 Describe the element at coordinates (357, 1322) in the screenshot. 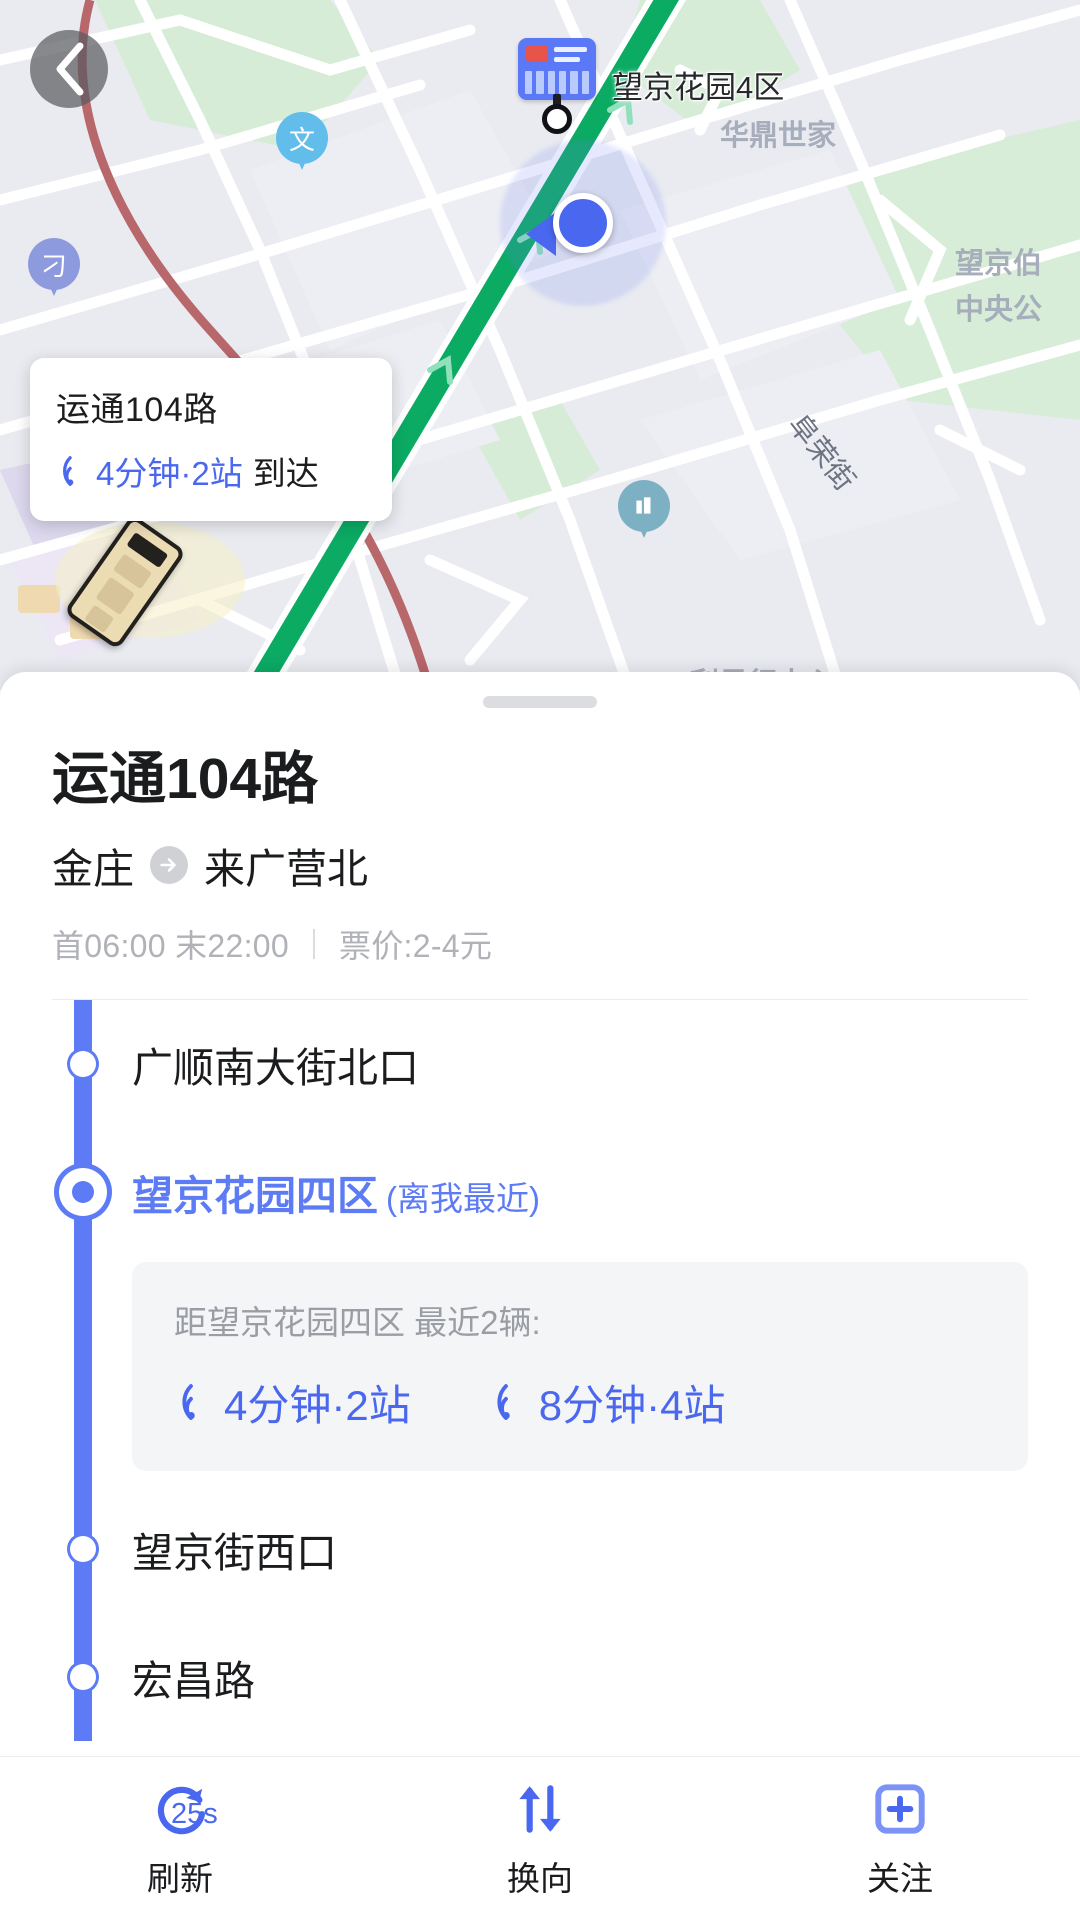

I see `arrivals-title: 距望京花园四区 最近2辆:` at that location.